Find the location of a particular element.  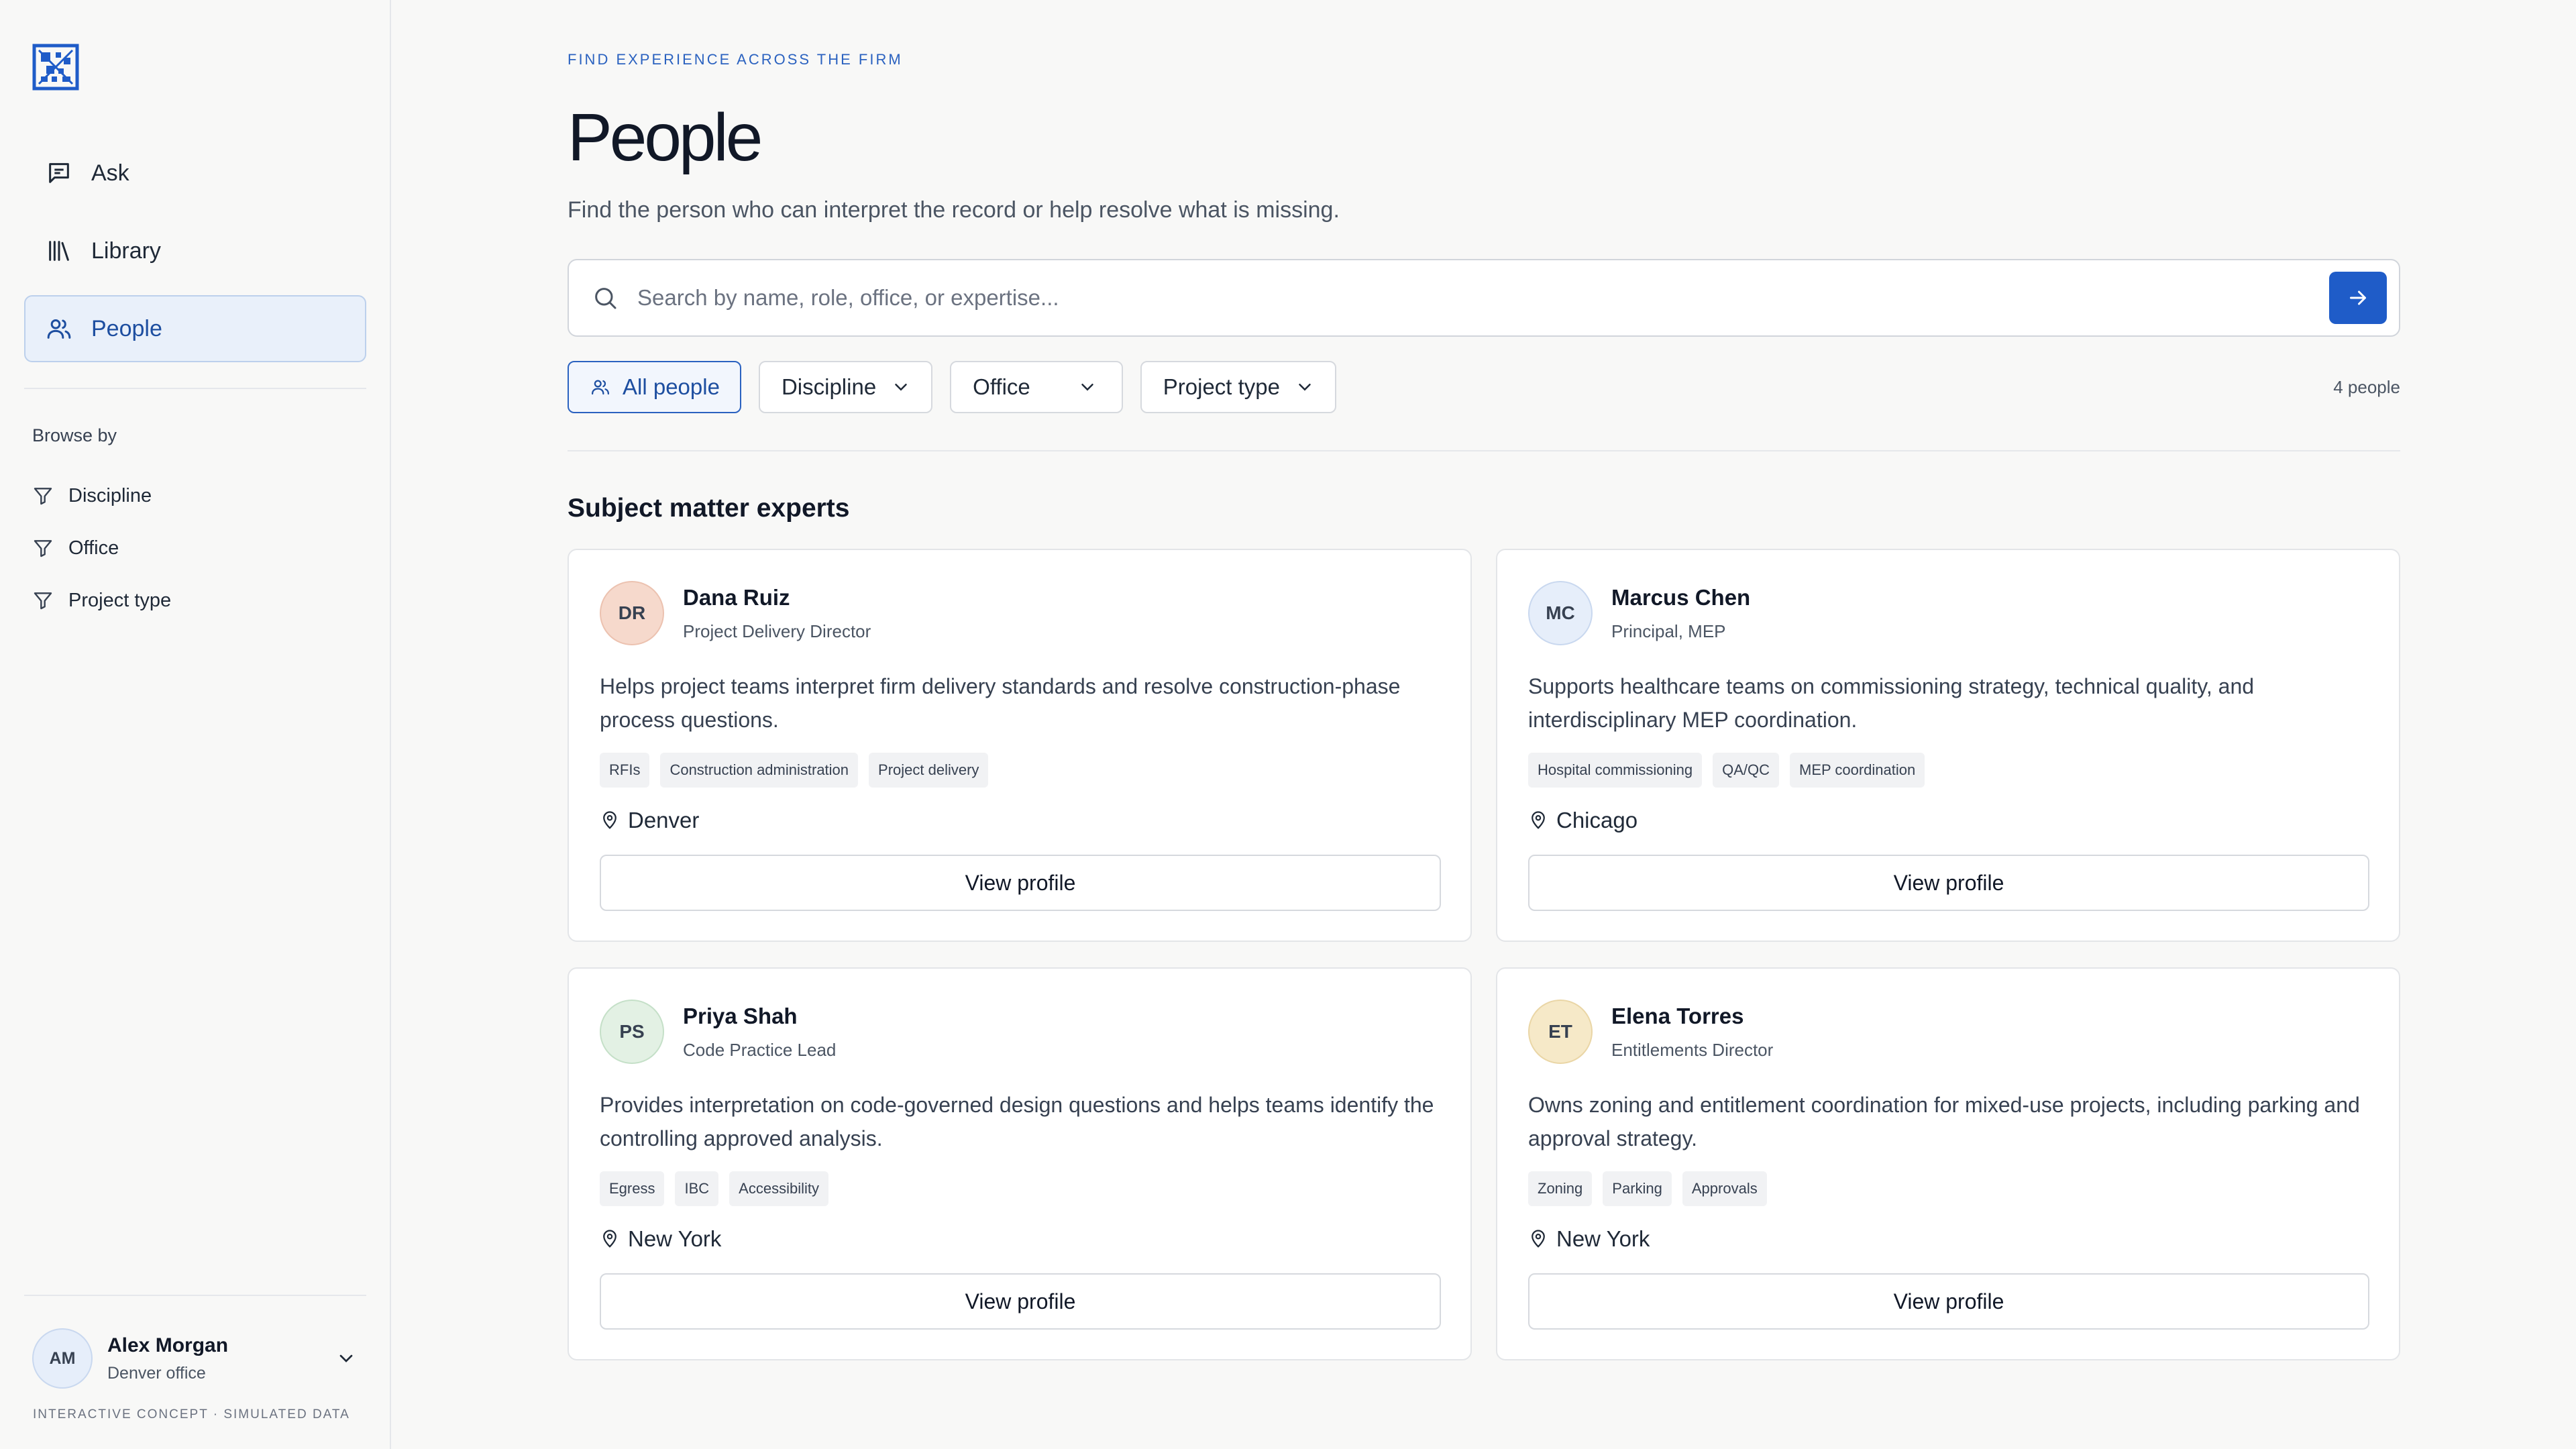

filter-all-people: All people is located at coordinates (654, 387).